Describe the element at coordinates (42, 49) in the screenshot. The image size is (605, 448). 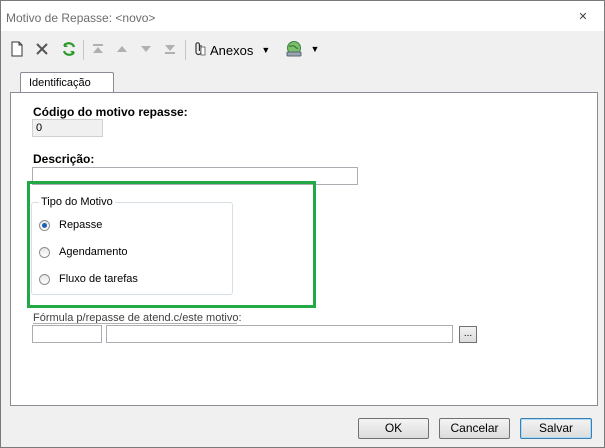
I see `delete-icon` at that location.